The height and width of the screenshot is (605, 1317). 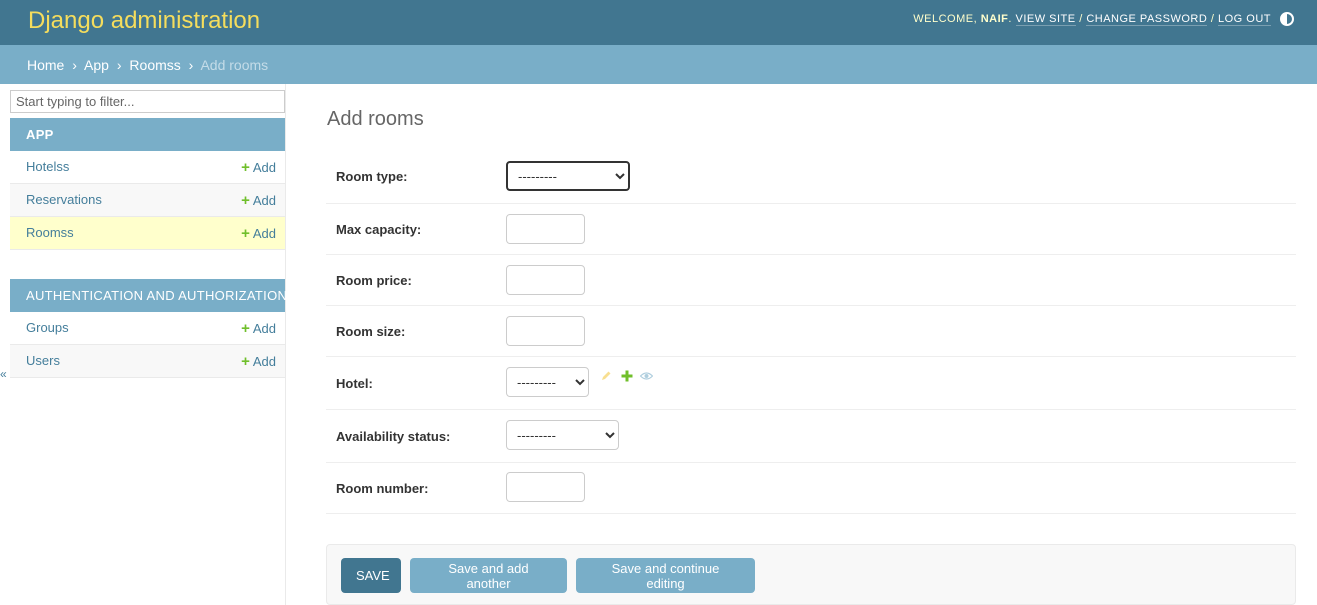 I want to click on change-password-link: Change password, so click(x=1147, y=19).